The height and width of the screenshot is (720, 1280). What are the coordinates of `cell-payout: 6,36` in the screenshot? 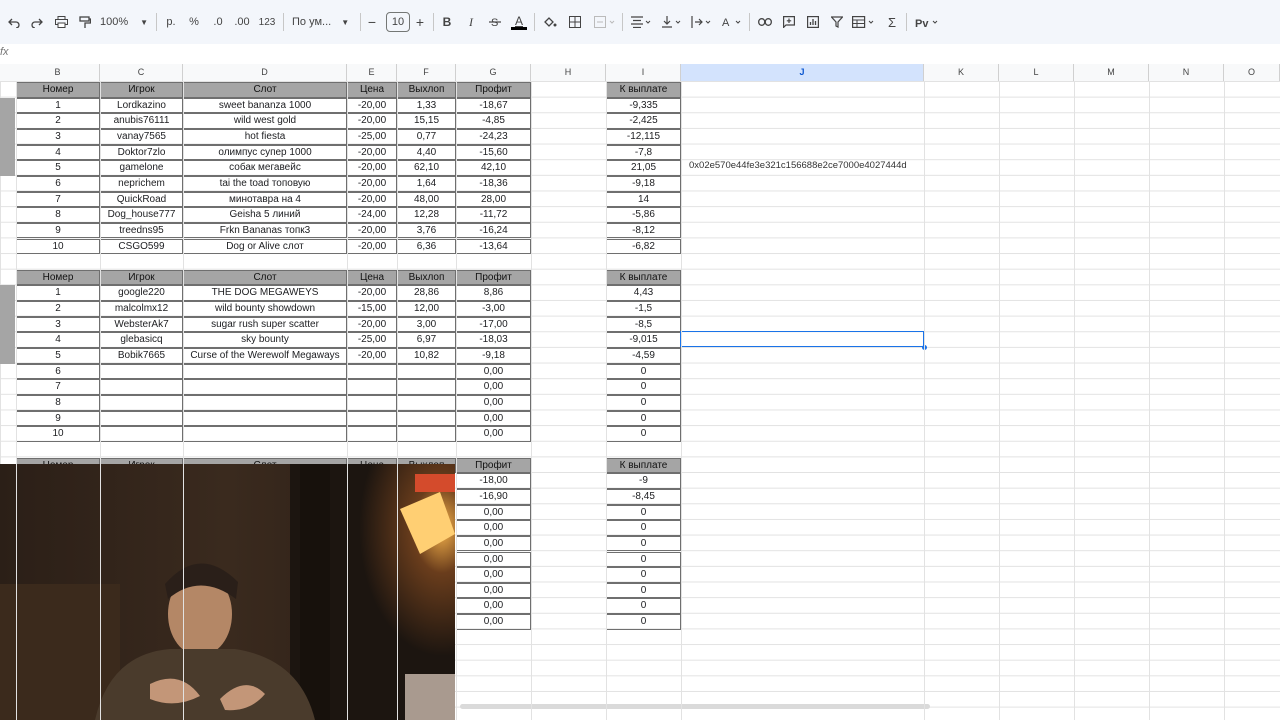 It's located at (426, 246).